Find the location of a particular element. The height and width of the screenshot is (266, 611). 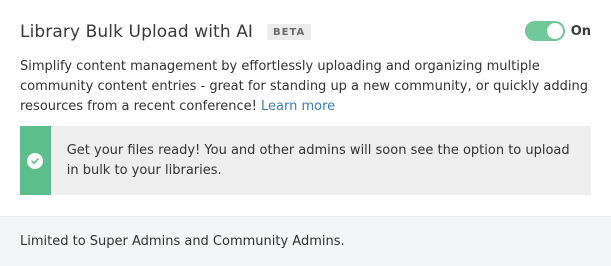

learn-more-link: Learn more is located at coordinates (298, 106).